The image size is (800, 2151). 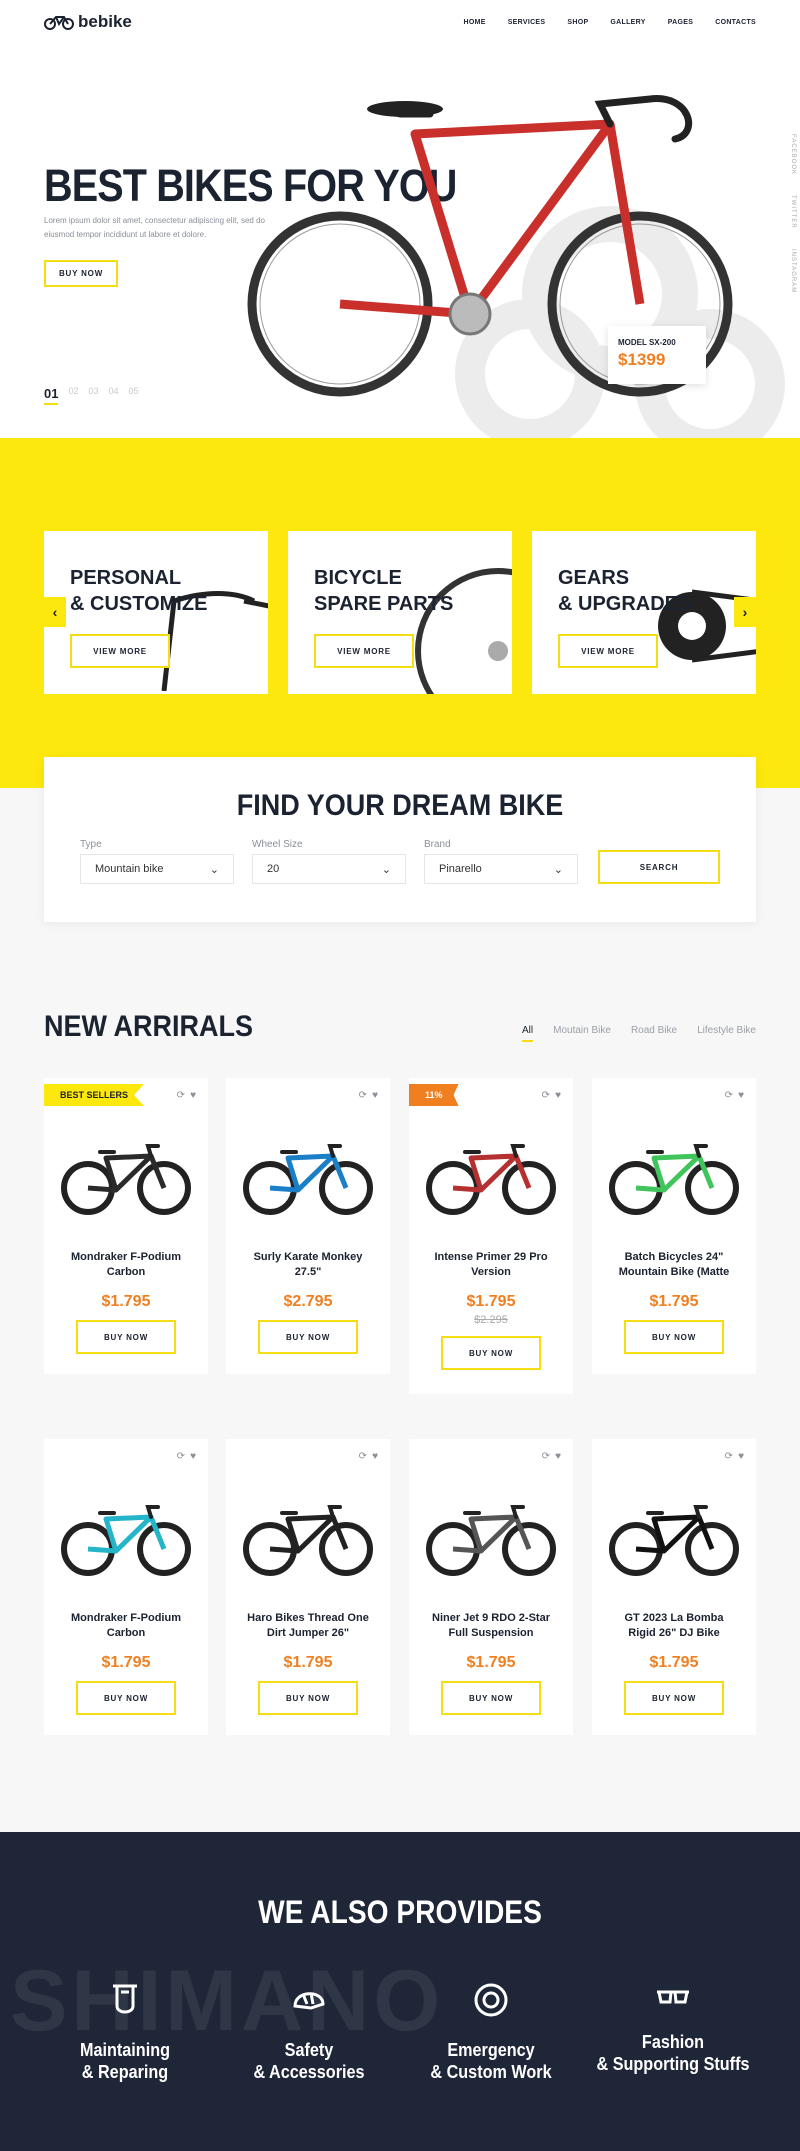 I want to click on provide-item-safety: Safety & Accessories, so click(x=309, y=2032).